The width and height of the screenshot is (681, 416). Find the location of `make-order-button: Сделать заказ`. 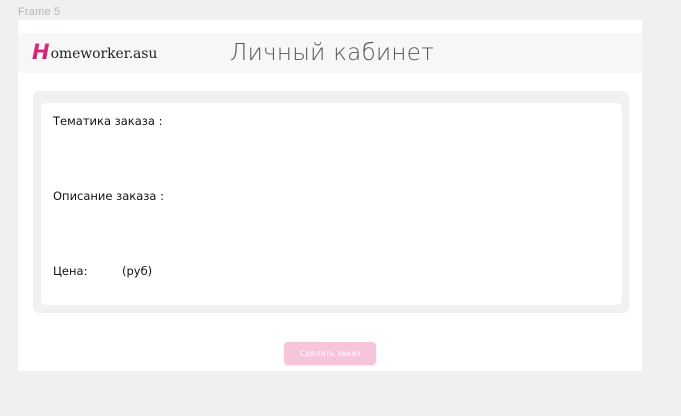

make-order-button: Сделать заказ is located at coordinates (330, 353).